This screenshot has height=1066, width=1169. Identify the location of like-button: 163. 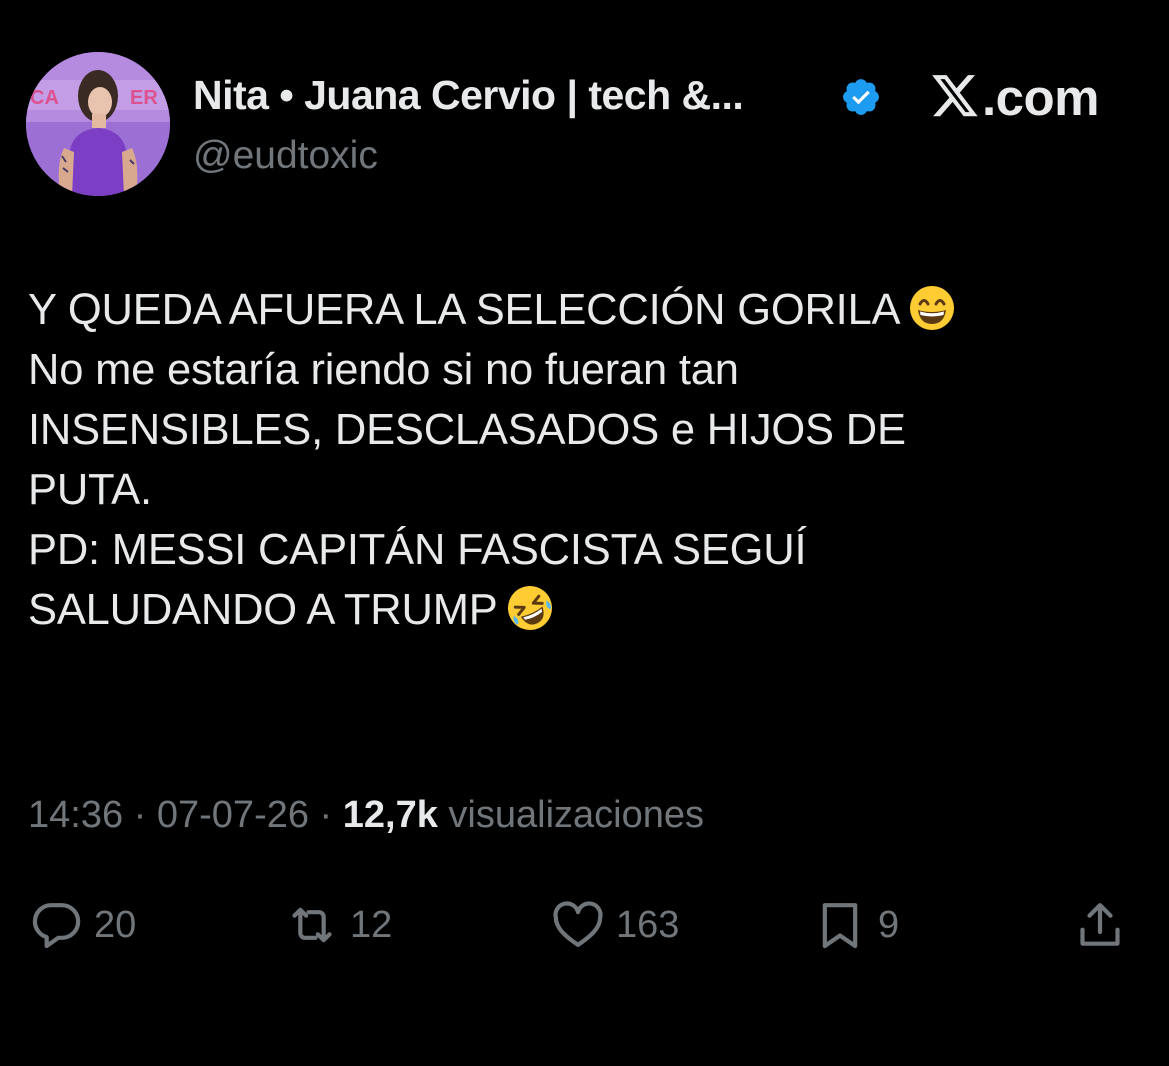
(614, 925).